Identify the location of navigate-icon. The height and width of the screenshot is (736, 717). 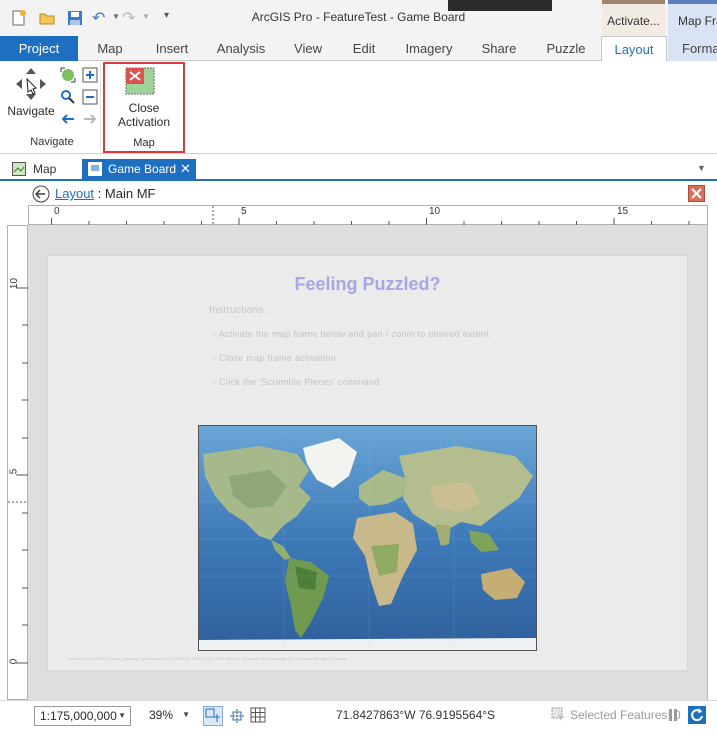
(31, 84).